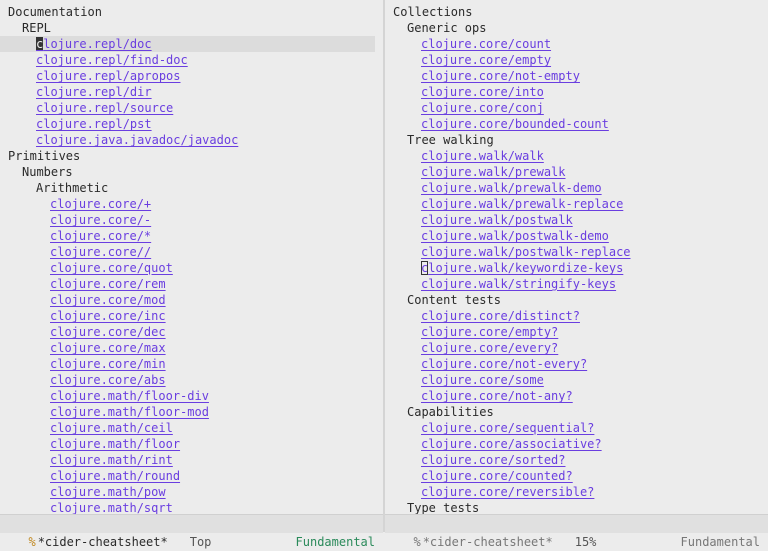  I want to click on entry-line: clojure.walk/postwalk-replace, so click(576, 252).